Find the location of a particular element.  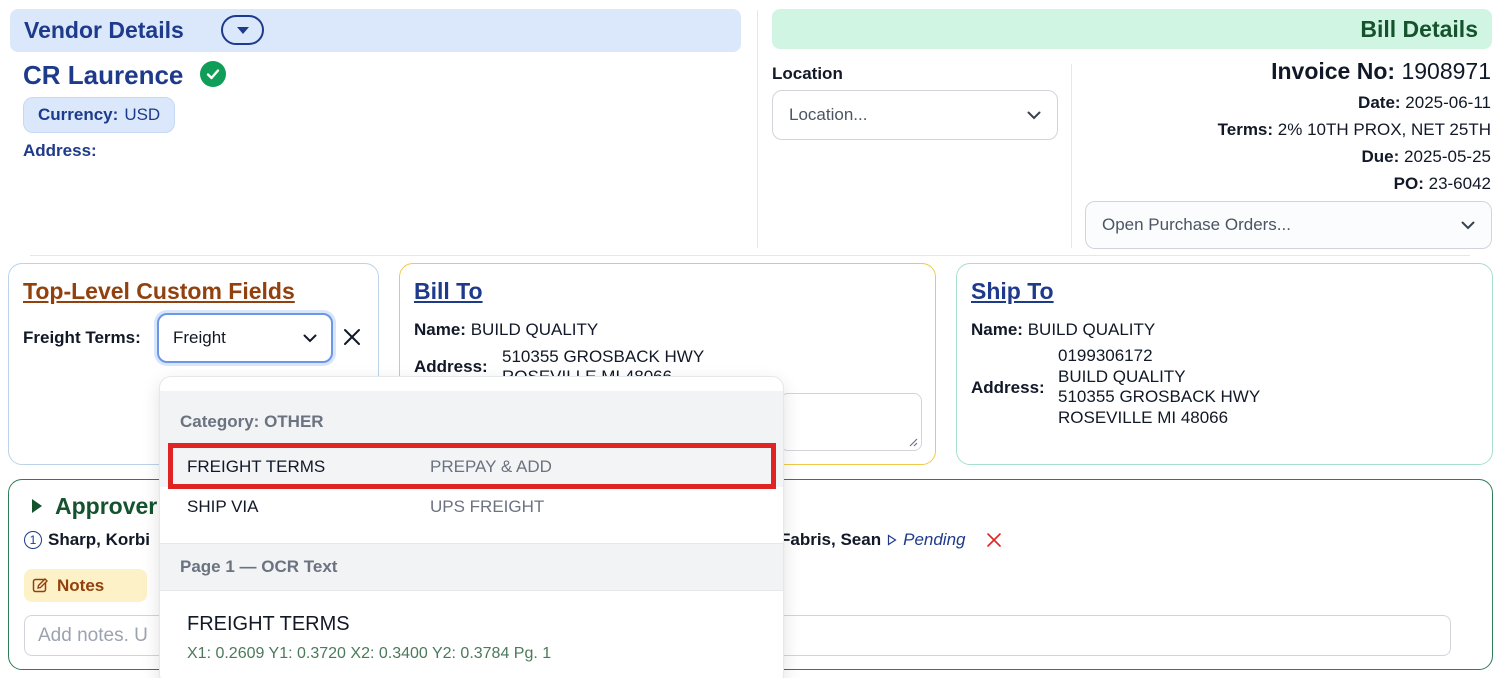

ship-to-address-line: ROSEVILLE MI 48066 is located at coordinates (1143, 417).